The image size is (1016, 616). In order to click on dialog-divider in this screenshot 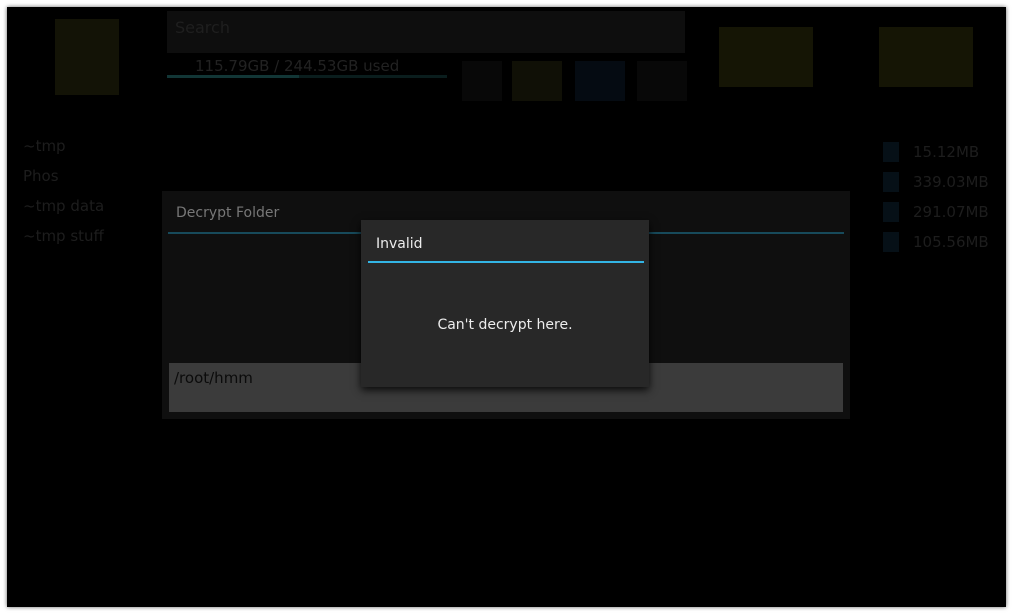, I will do `click(506, 262)`.